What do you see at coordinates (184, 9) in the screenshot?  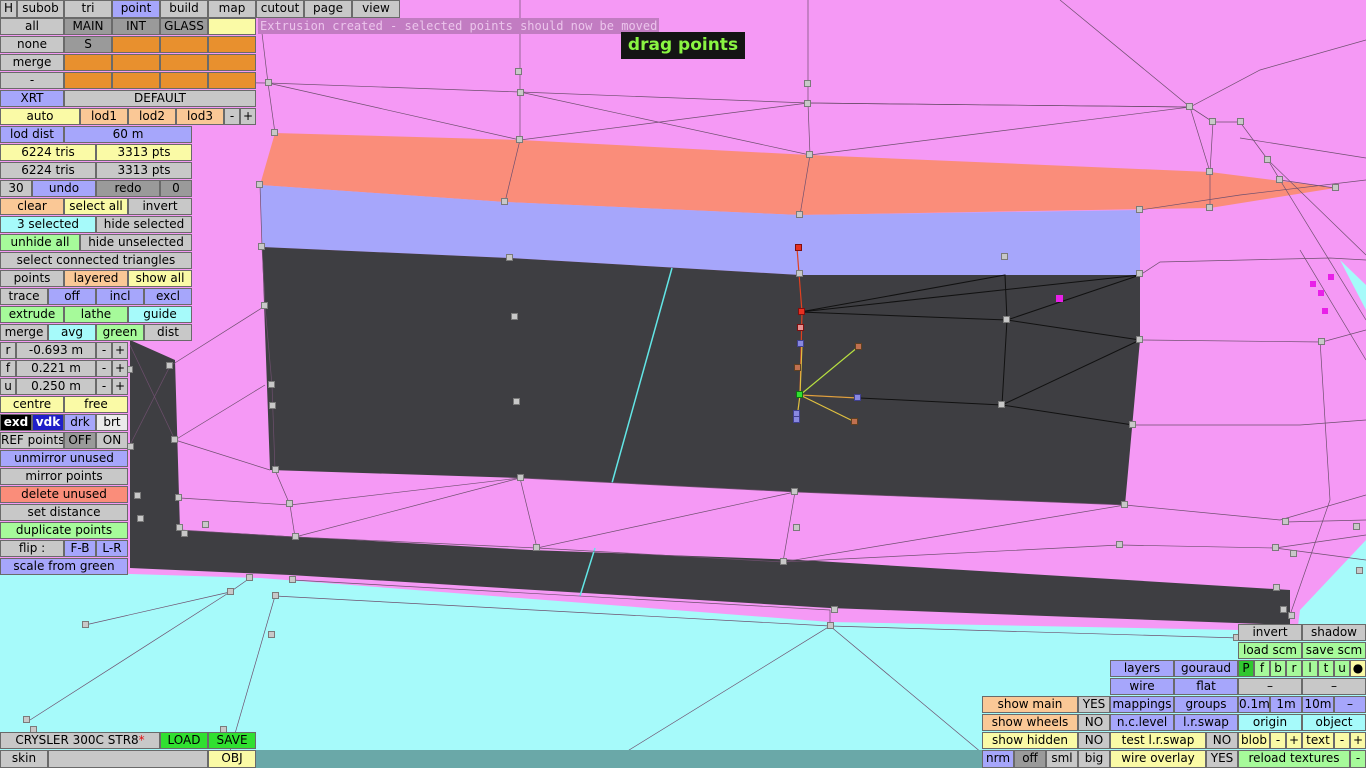 I see `menu-build: build` at bounding box center [184, 9].